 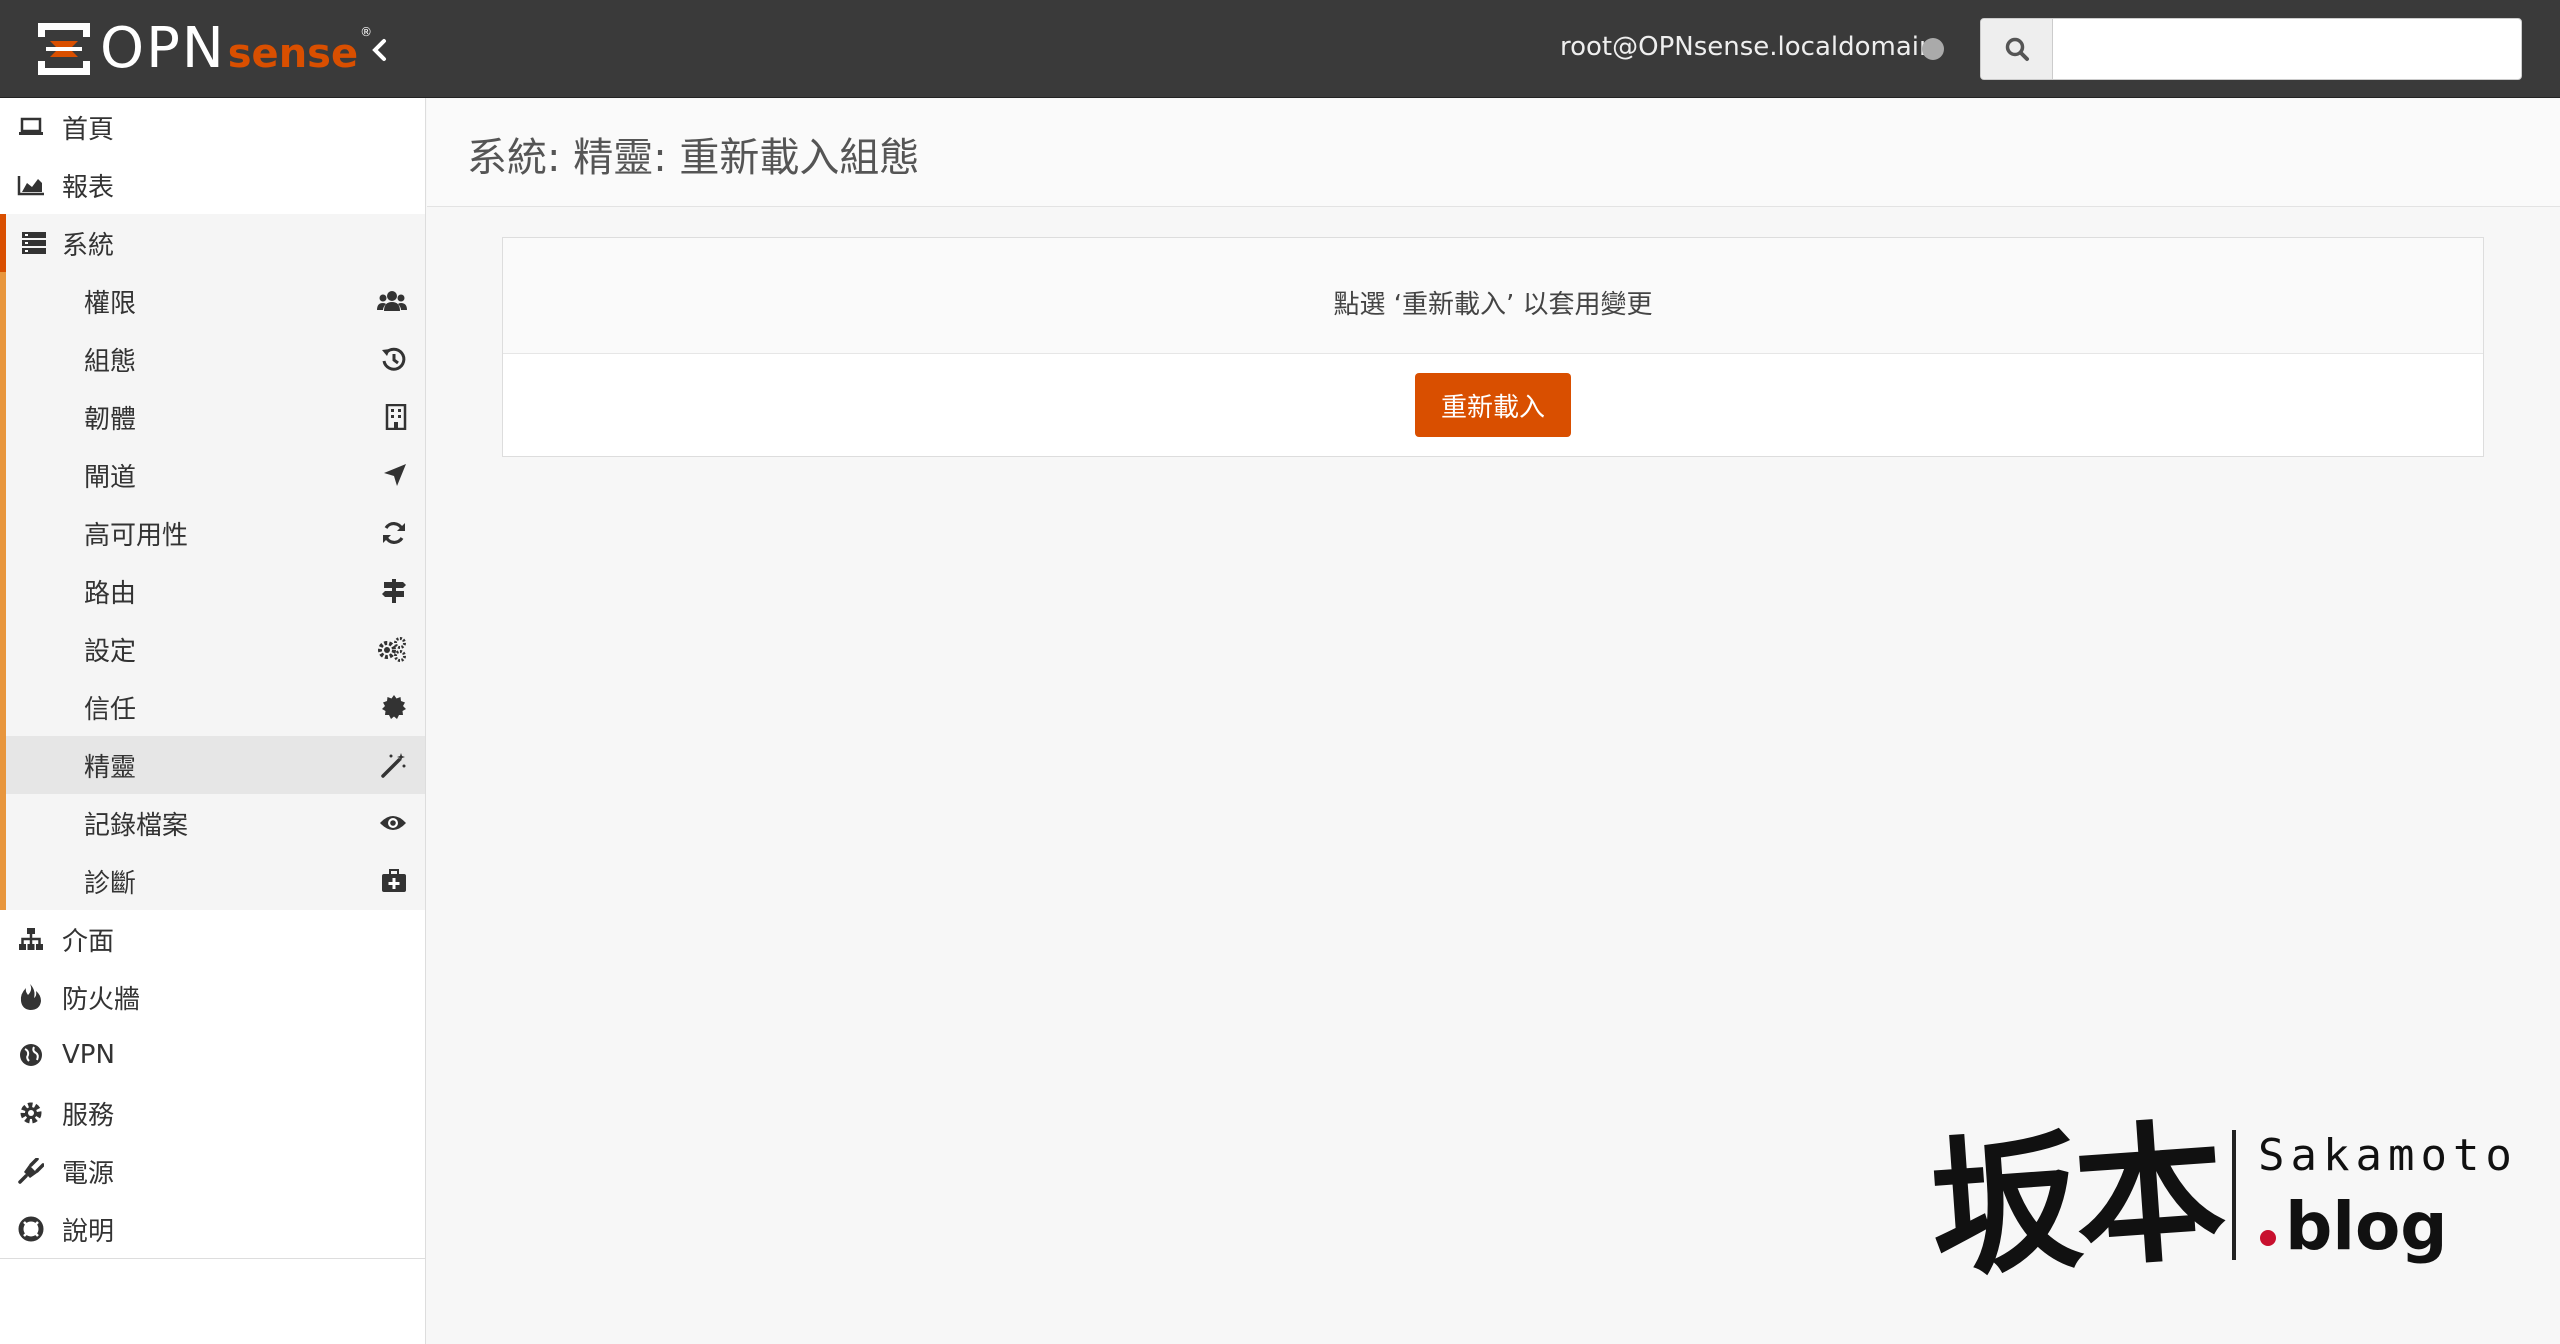 What do you see at coordinates (215, 881) in the screenshot?
I see `sidebar-item-diagnostics: 診斷` at bounding box center [215, 881].